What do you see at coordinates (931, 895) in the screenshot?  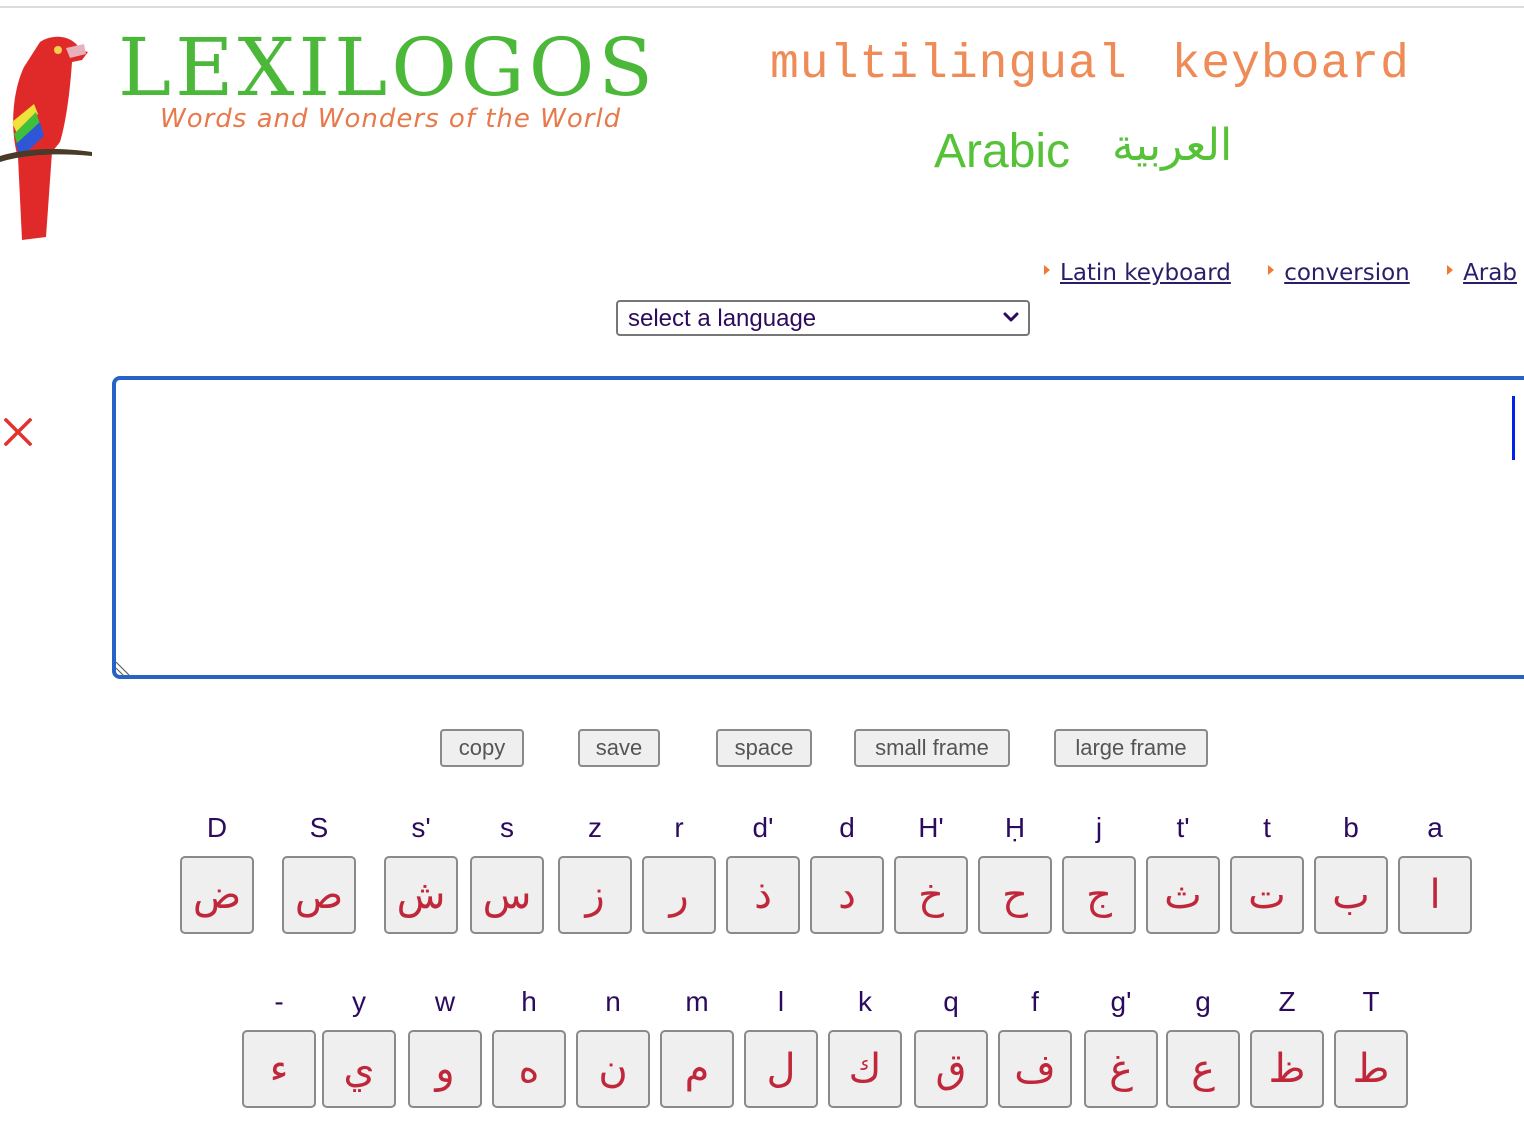 I see `key-button: خ` at bounding box center [931, 895].